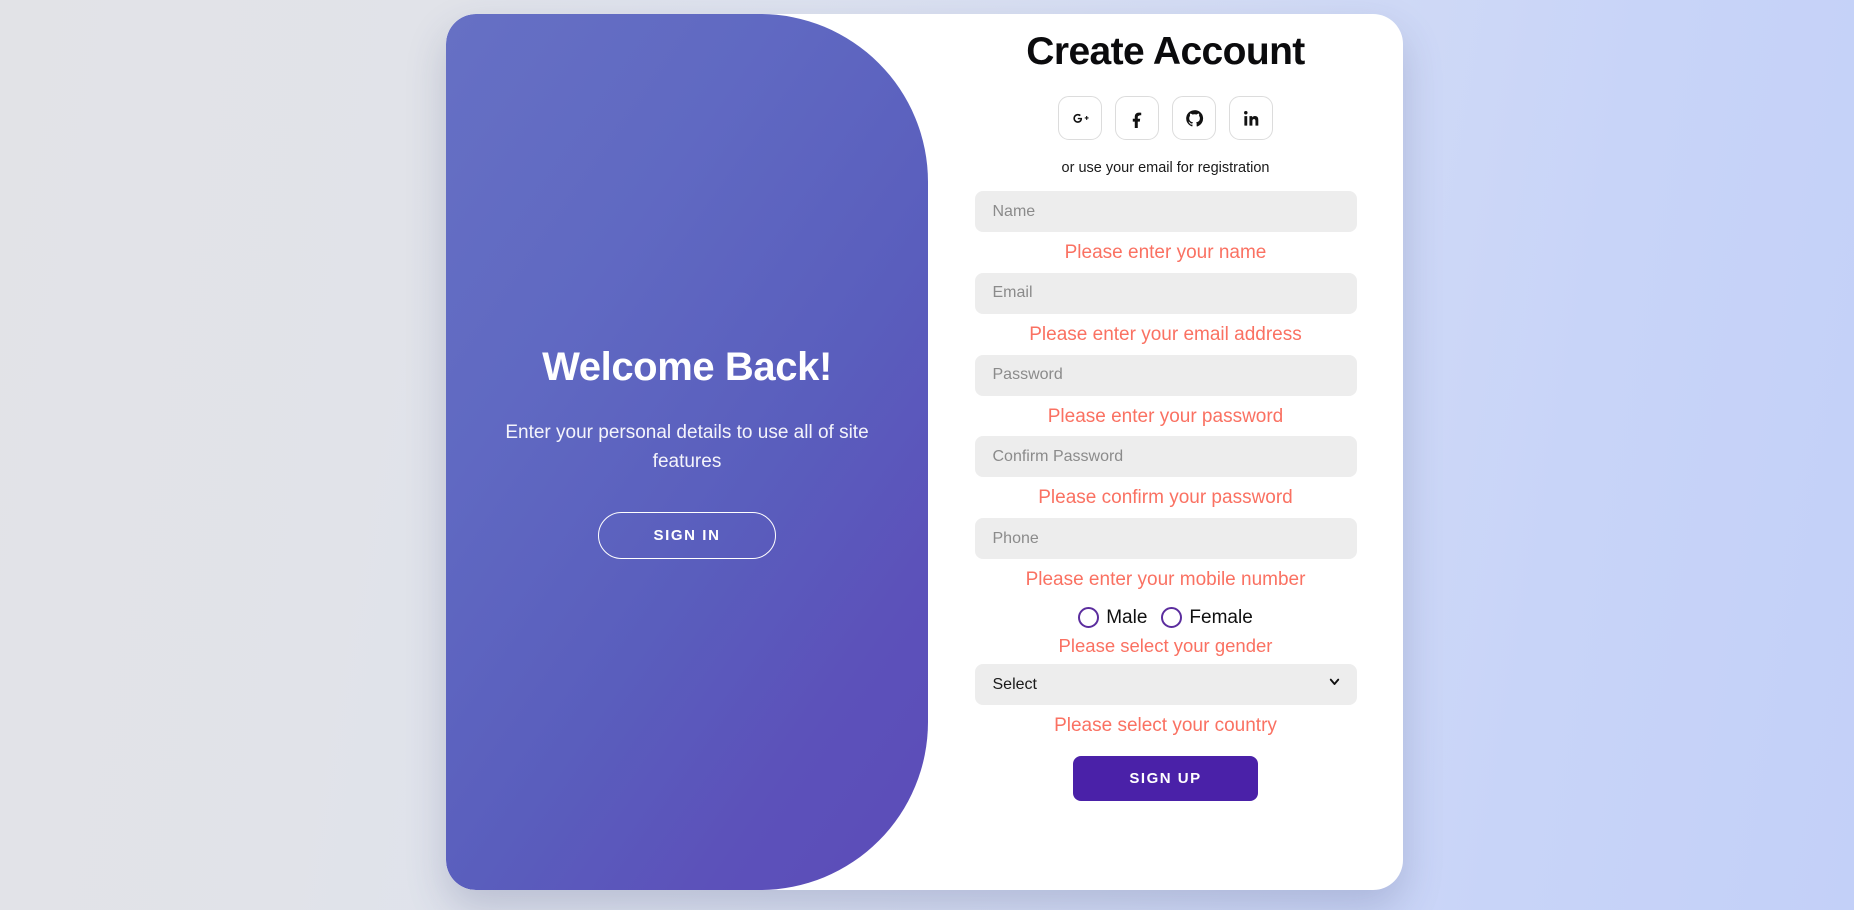 The height and width of the screenshot is (910, 1854). Describe the element at coordinates (1165, 51) in the screenshot. I see `page-title: Create Account` at that location.